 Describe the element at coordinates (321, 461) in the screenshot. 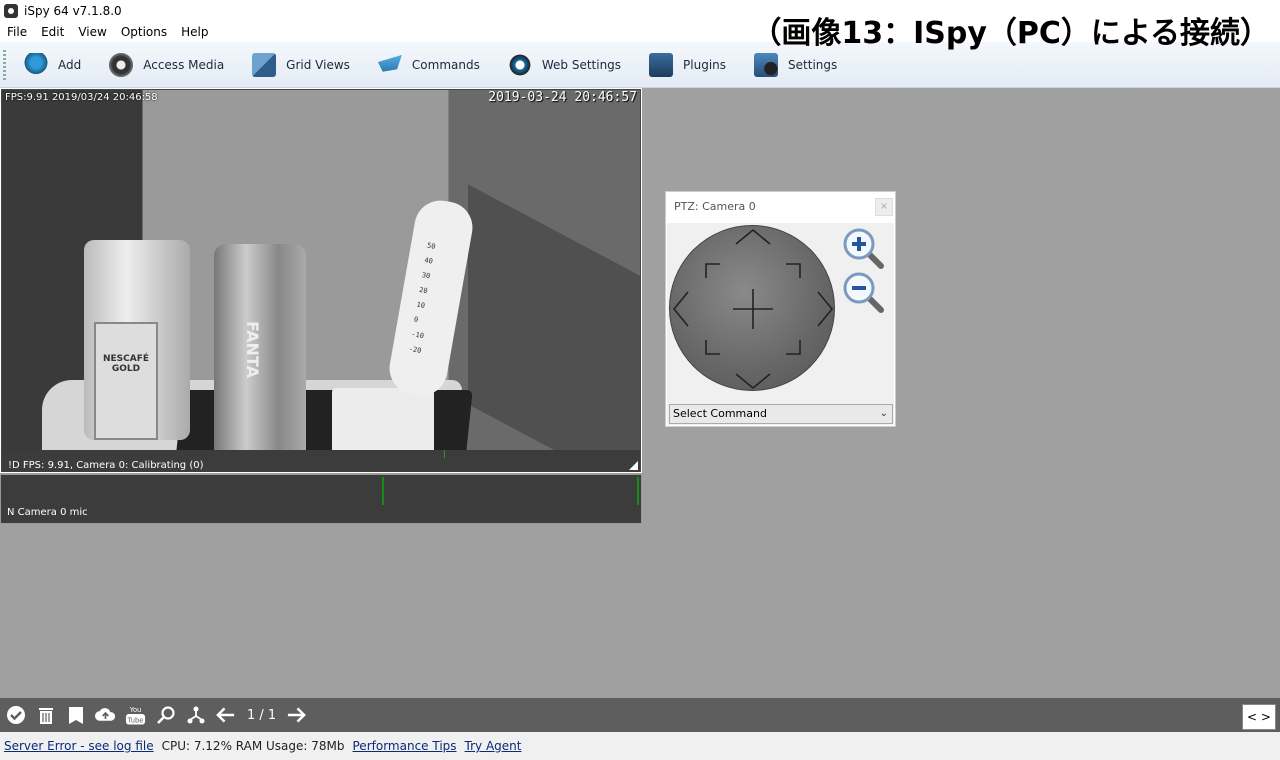

I see `camera-status-strip: !D FPS: 9.91, Camera 0: Calibrating (0)` at that location.